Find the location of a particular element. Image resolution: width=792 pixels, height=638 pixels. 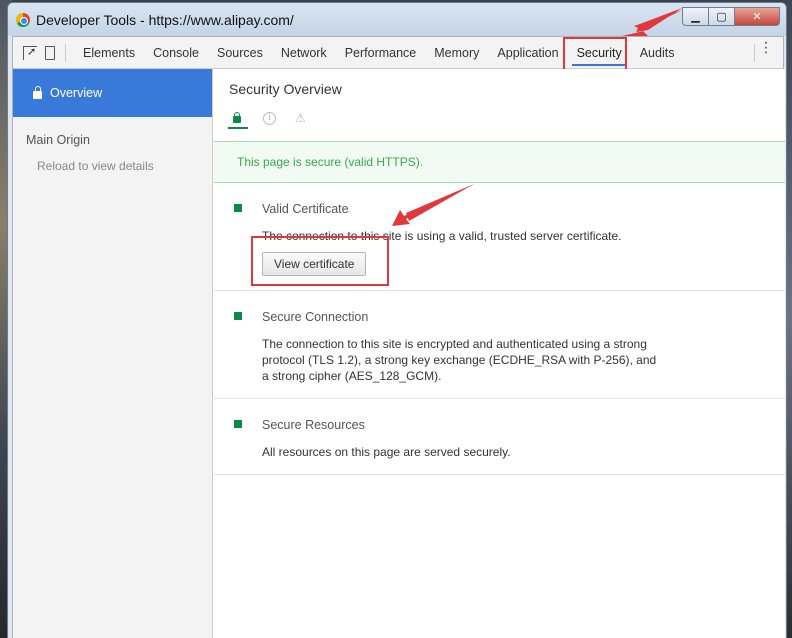

tab-label: Elements is located at coordinates (109, 52).